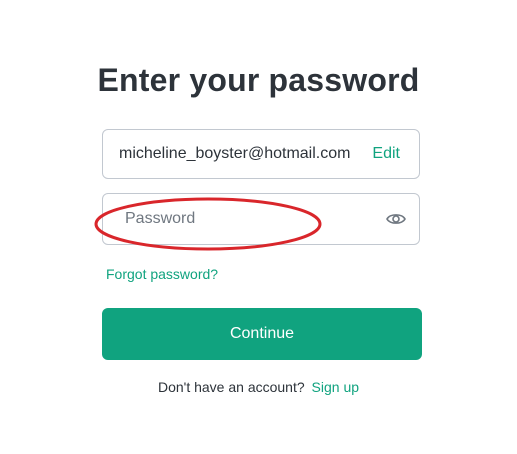  I want to click on signup-link: Sign up, so click(335, 387).